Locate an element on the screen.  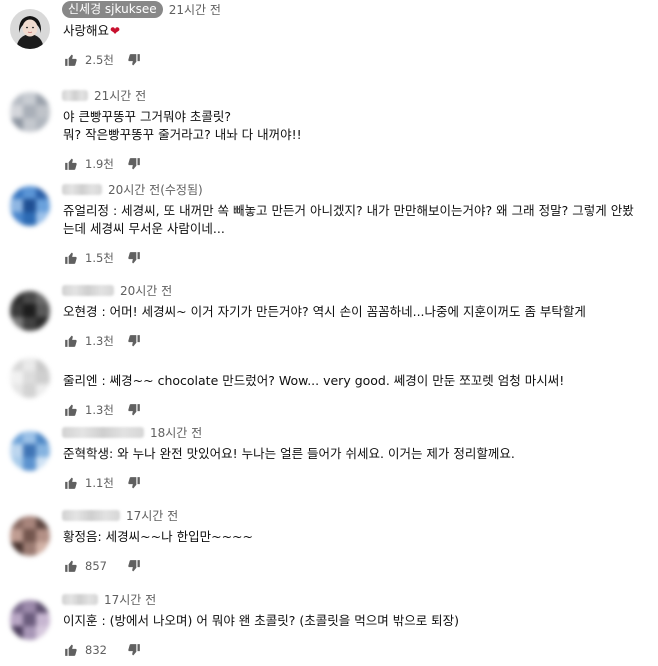
comment-actions: 2.5천 is located at coordinates (102, 60).